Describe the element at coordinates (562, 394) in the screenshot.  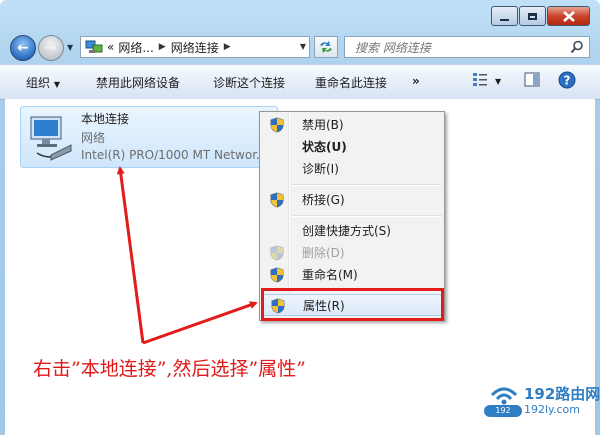
I see `watermark-brand: 192路由网` at that location.